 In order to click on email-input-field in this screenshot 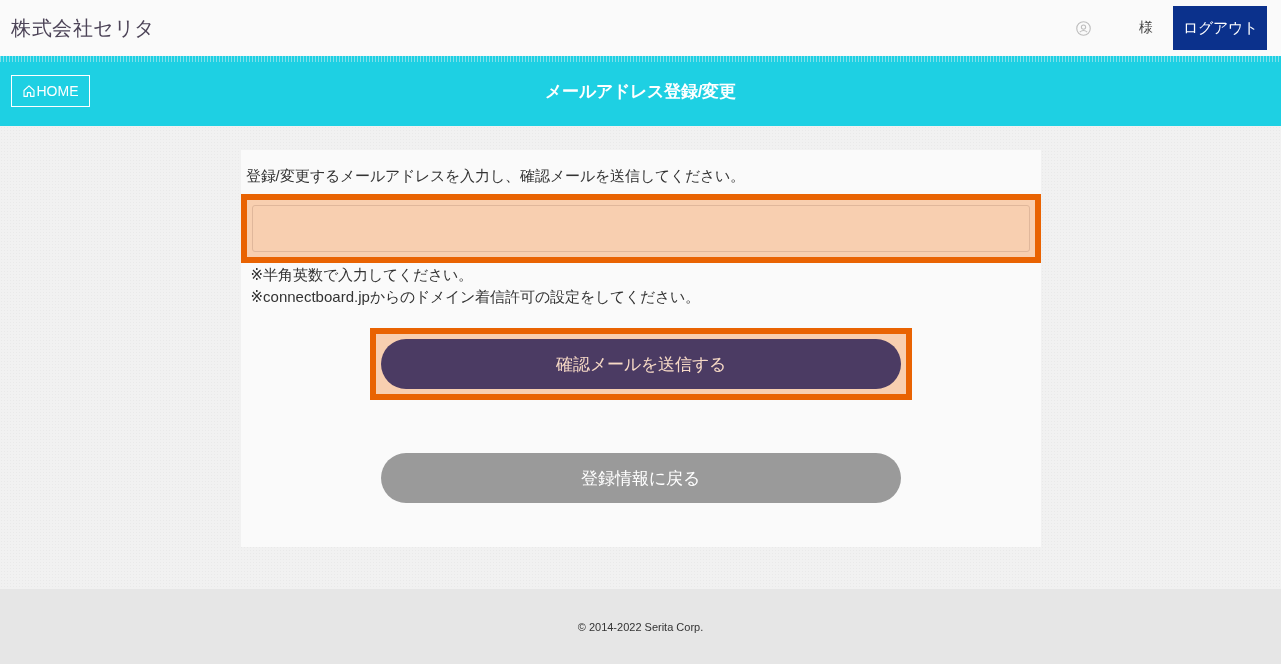, I will do `click(640, 228)`.